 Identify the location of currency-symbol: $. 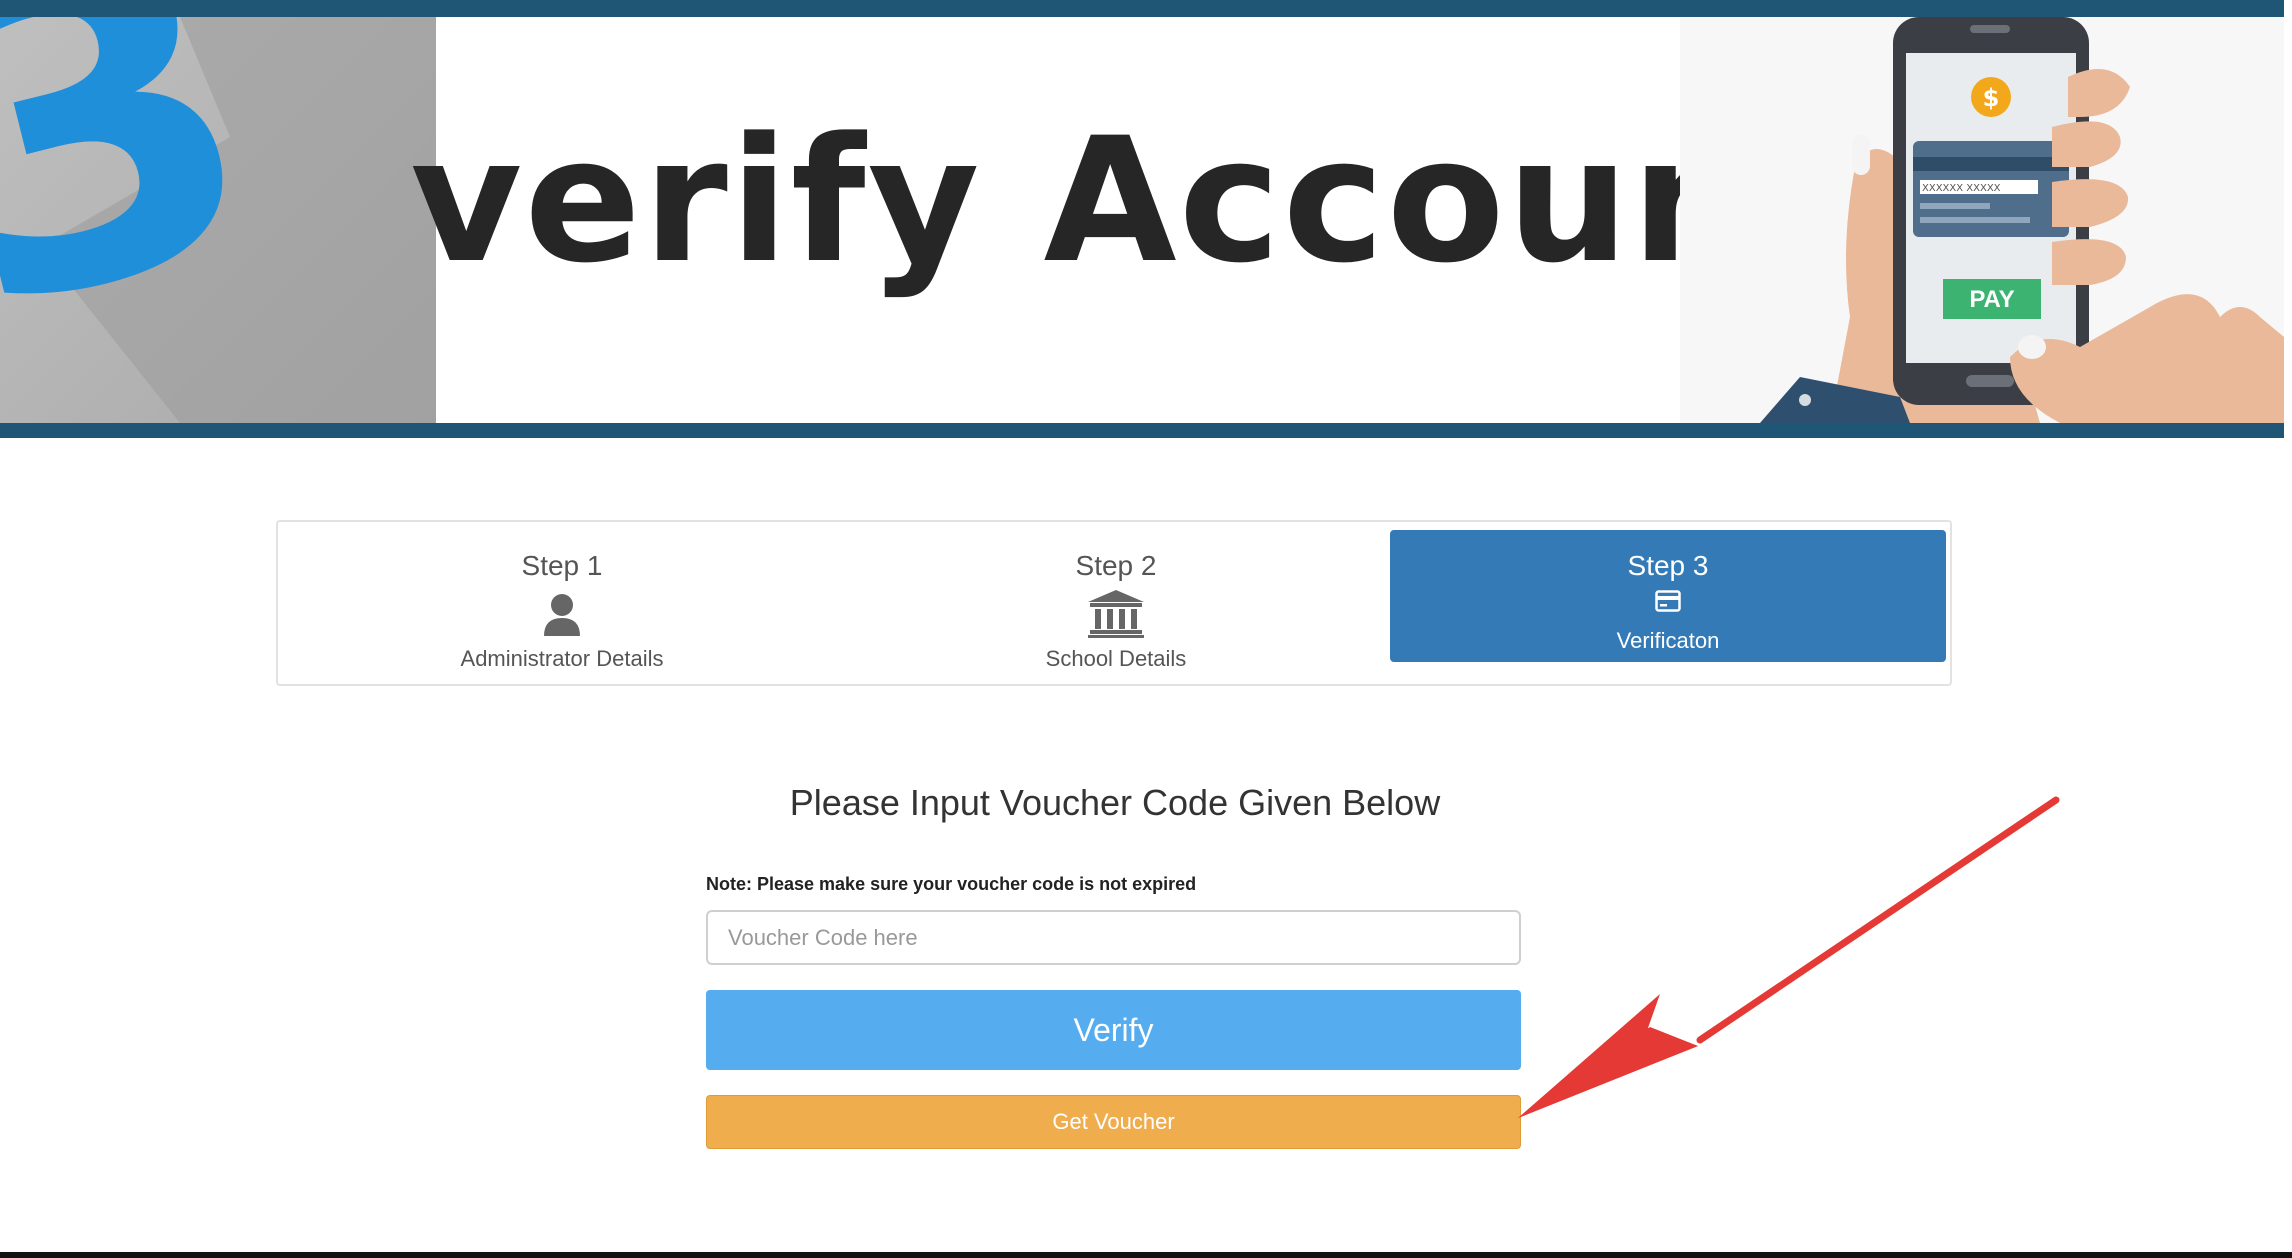
(1991, 98).